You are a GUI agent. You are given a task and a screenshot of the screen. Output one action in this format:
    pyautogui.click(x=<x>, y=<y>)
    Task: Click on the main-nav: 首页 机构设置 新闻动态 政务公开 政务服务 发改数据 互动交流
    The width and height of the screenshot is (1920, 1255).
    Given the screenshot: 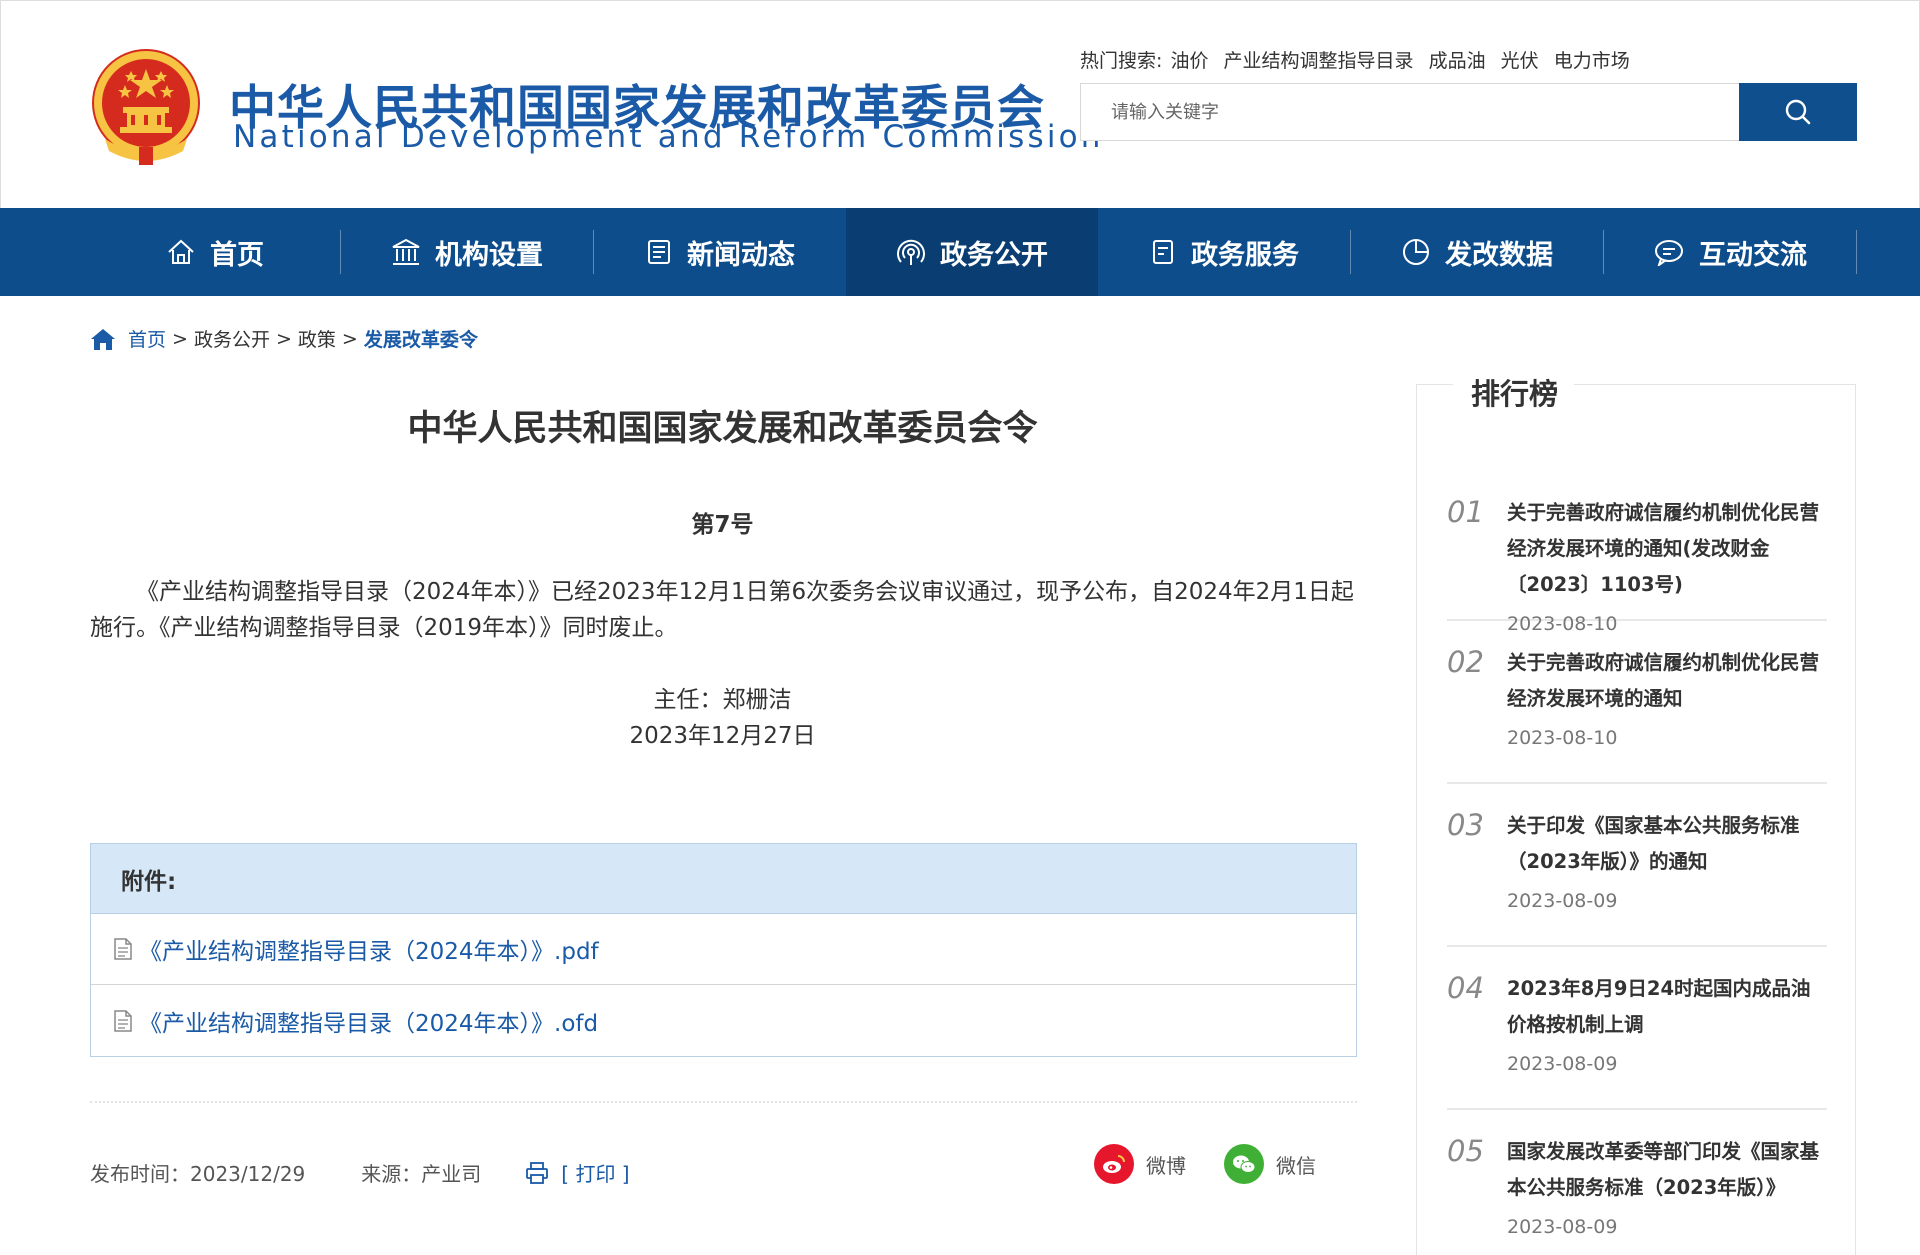 What is the action you would take?
    pyautogui.click(x=960, y=252)
    